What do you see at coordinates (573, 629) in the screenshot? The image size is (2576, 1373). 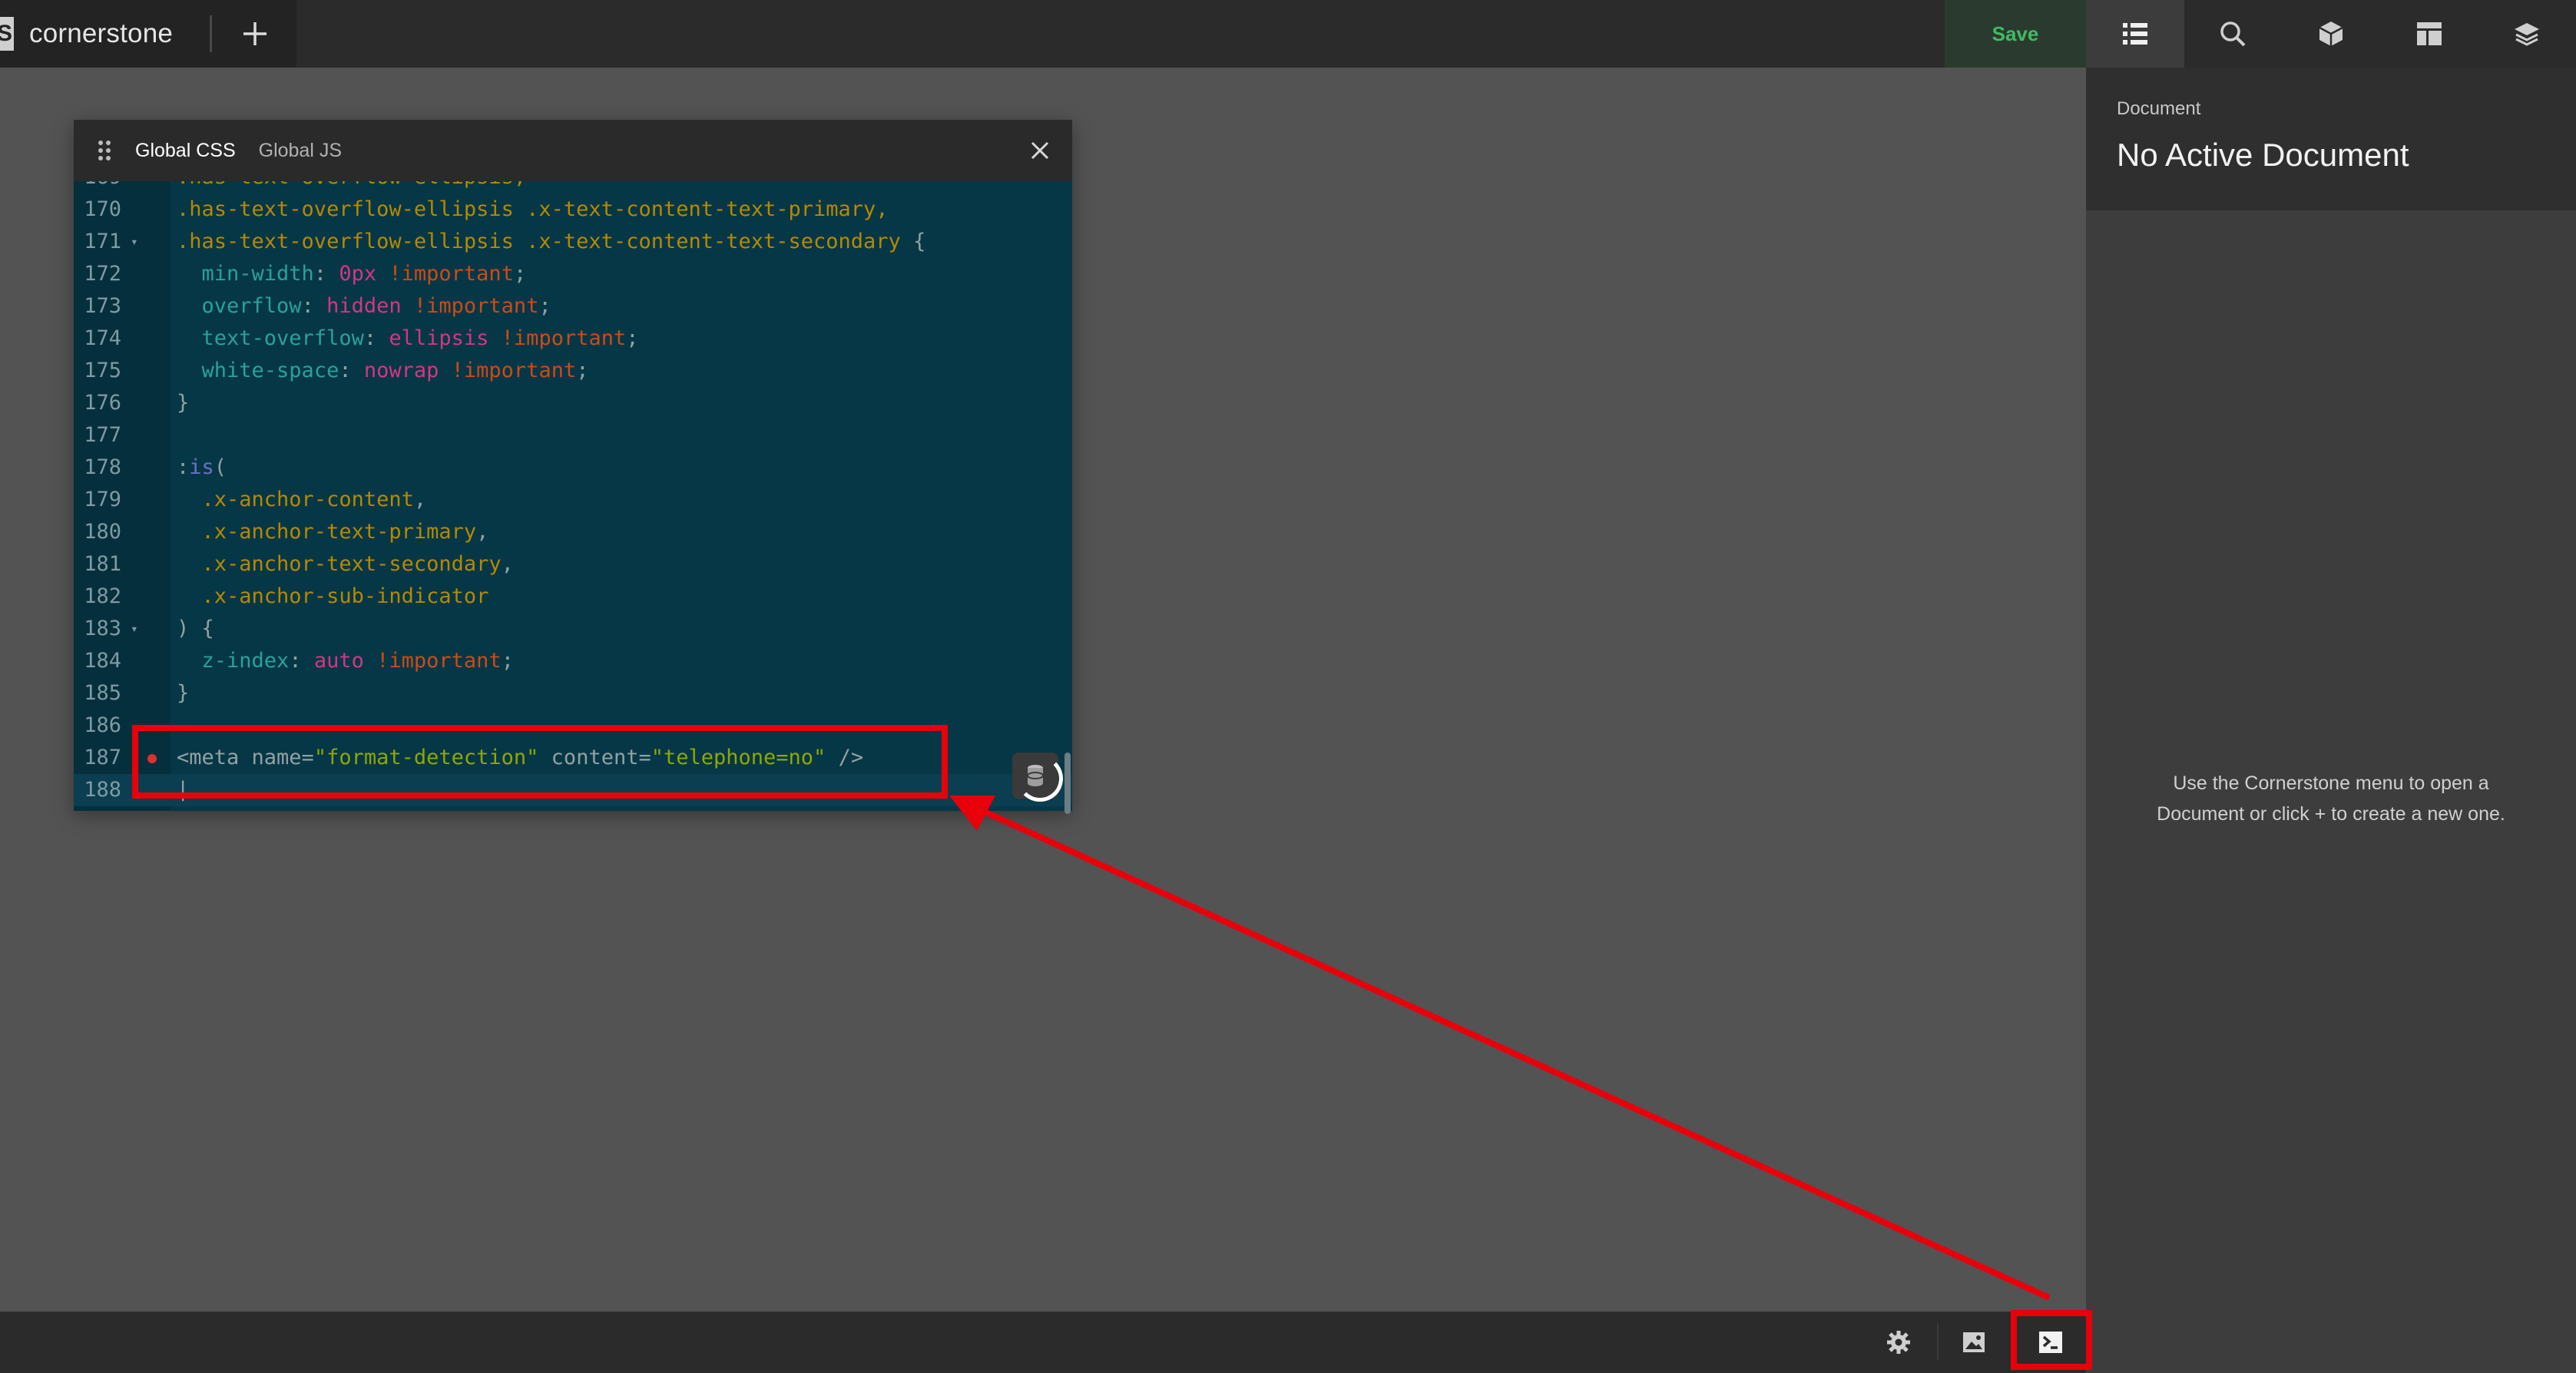 I see `code-line: 183 ▾ ) {` at bounding box center [573, 629].